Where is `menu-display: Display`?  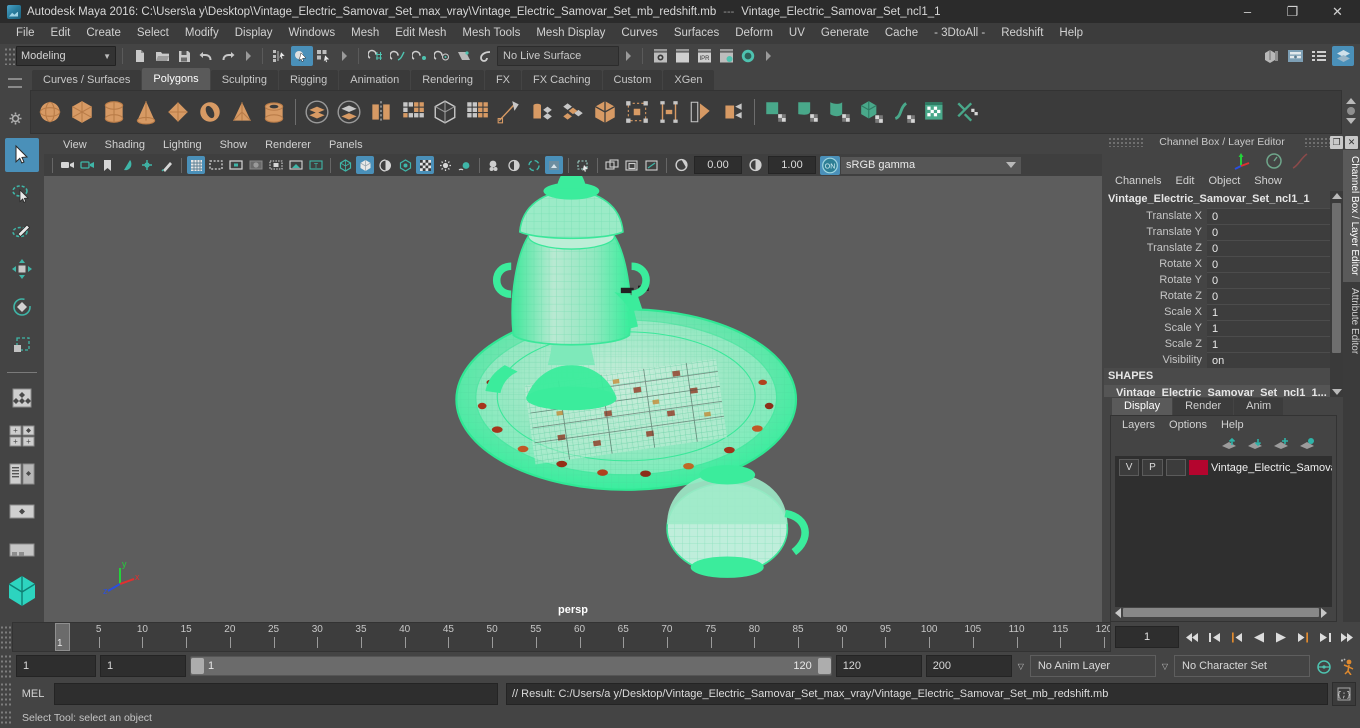 menu-display: Display is located at coordinates (254, 33).